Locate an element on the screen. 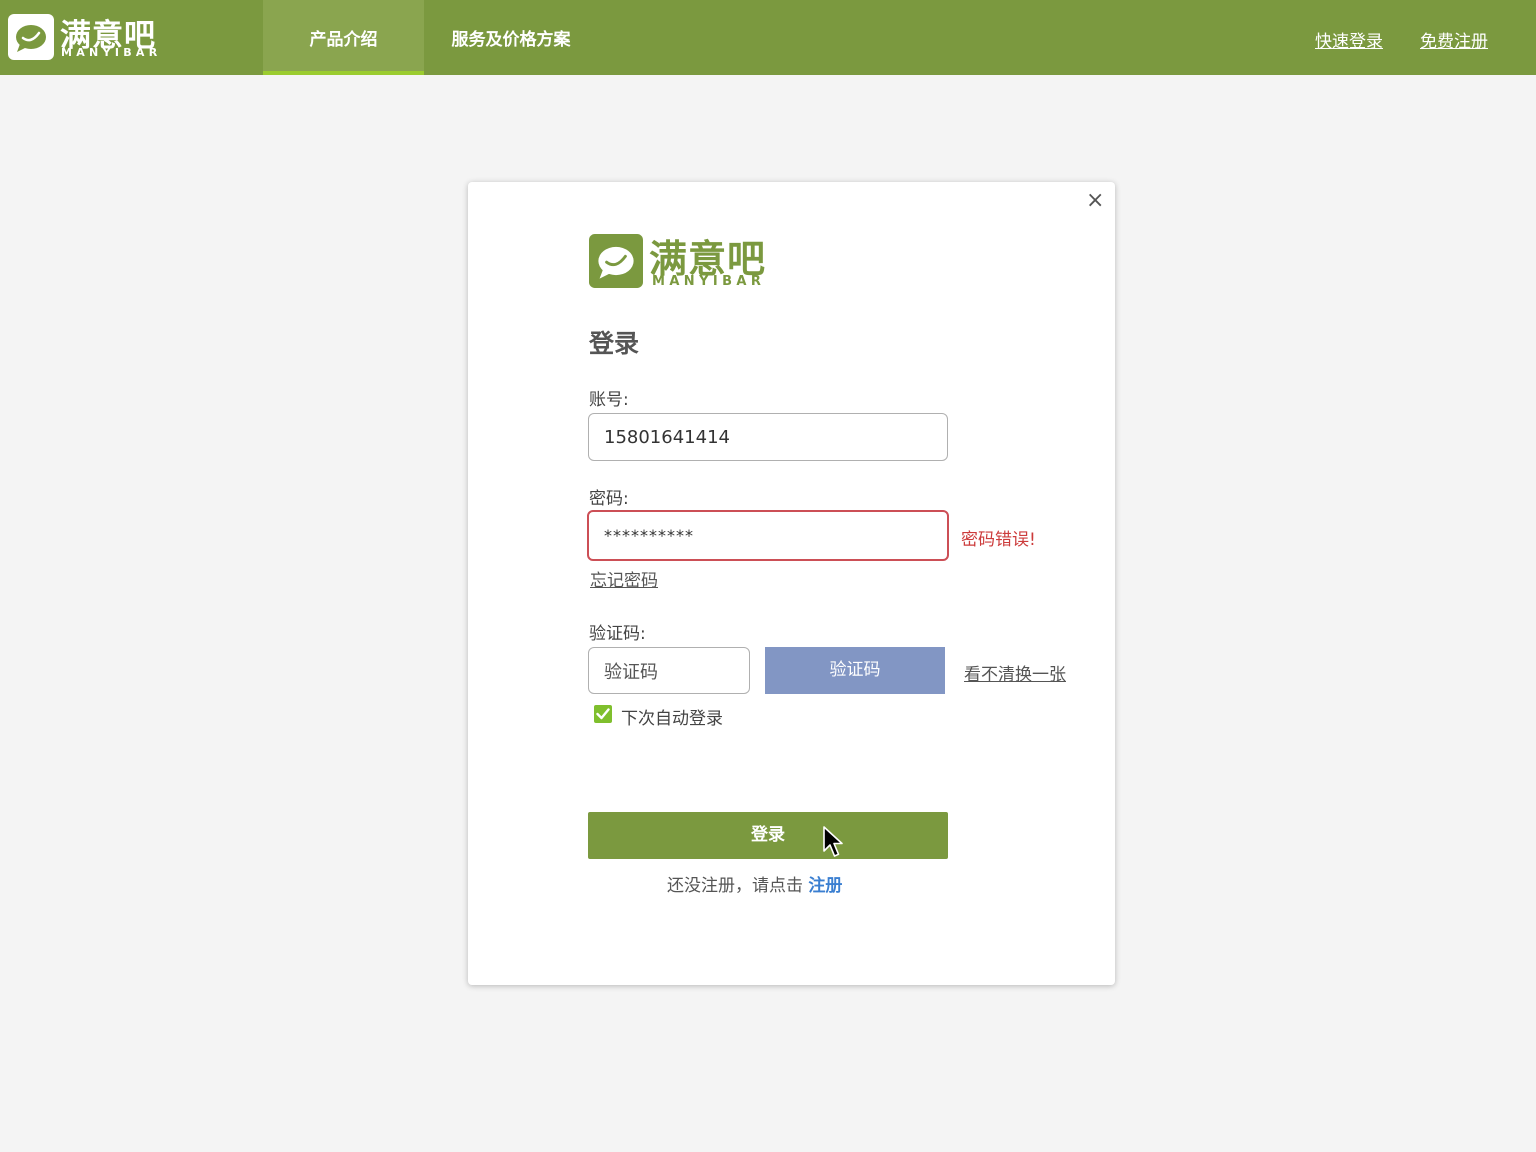 Image resolution: width=1536 pixels, height=1152 pixels. mouse-pointer-icon is located at coordinates (833, 841).